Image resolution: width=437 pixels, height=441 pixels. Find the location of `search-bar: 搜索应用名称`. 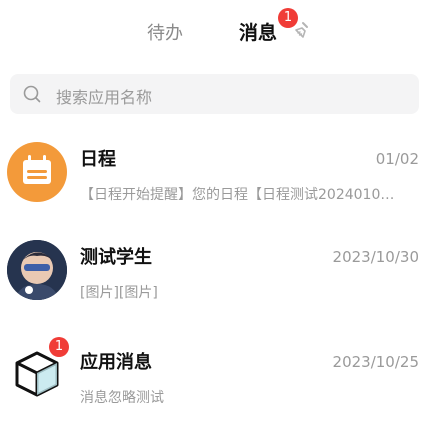

search-bar: 搜索应用名称 is located at coordinates (214, 94).